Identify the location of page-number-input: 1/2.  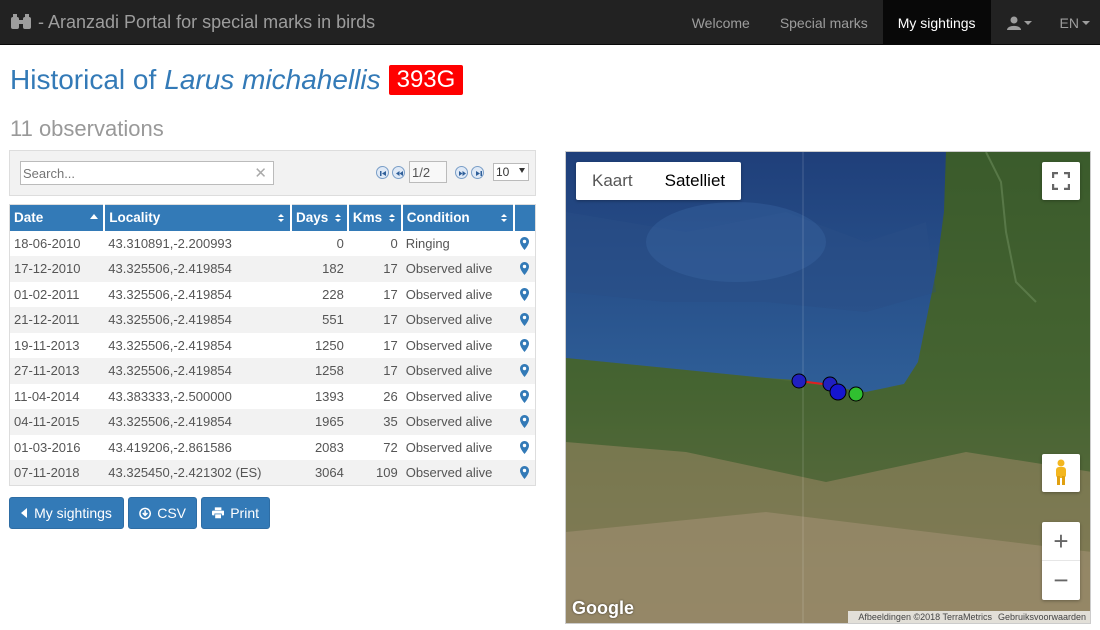
(428, 172).